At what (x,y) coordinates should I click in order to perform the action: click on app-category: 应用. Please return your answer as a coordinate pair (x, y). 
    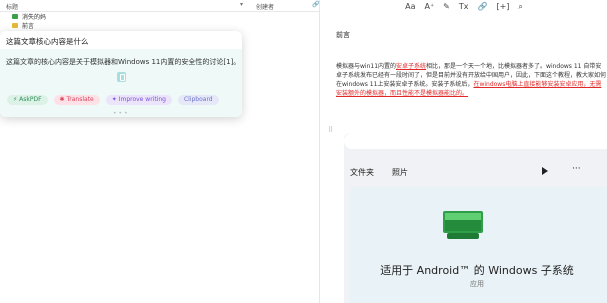
    Looking at the image, I should click on (477, 284).